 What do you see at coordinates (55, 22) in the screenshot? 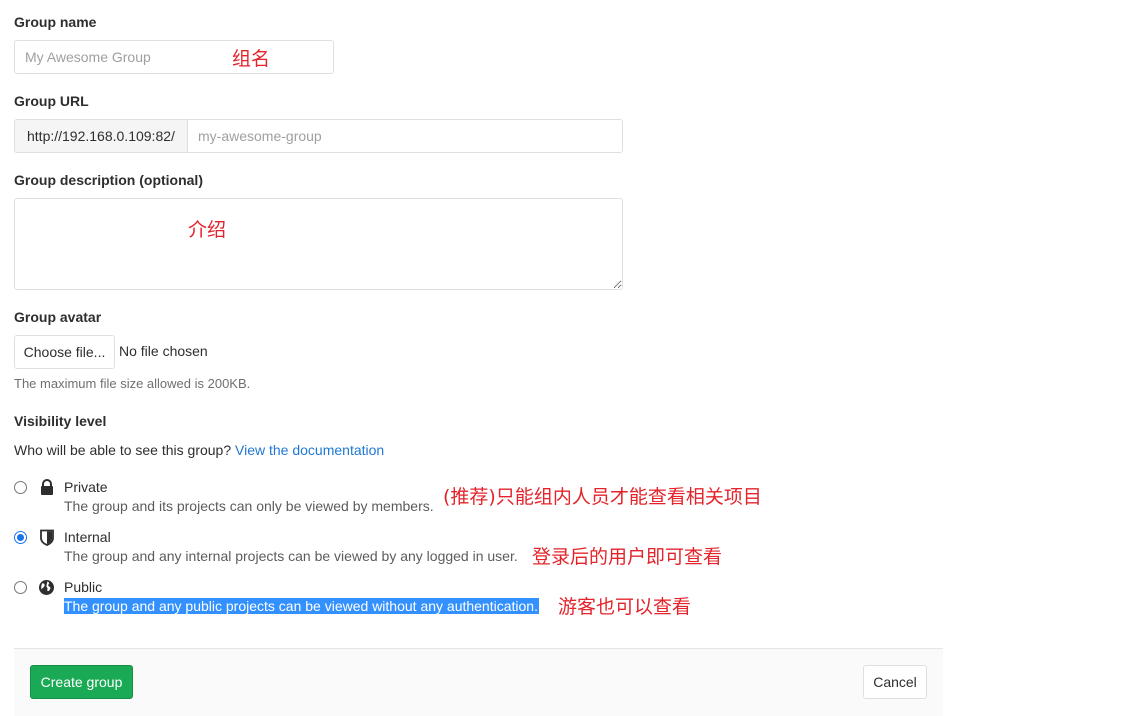
I see `group-name-label: Group name` at bounding box center [55, 22].